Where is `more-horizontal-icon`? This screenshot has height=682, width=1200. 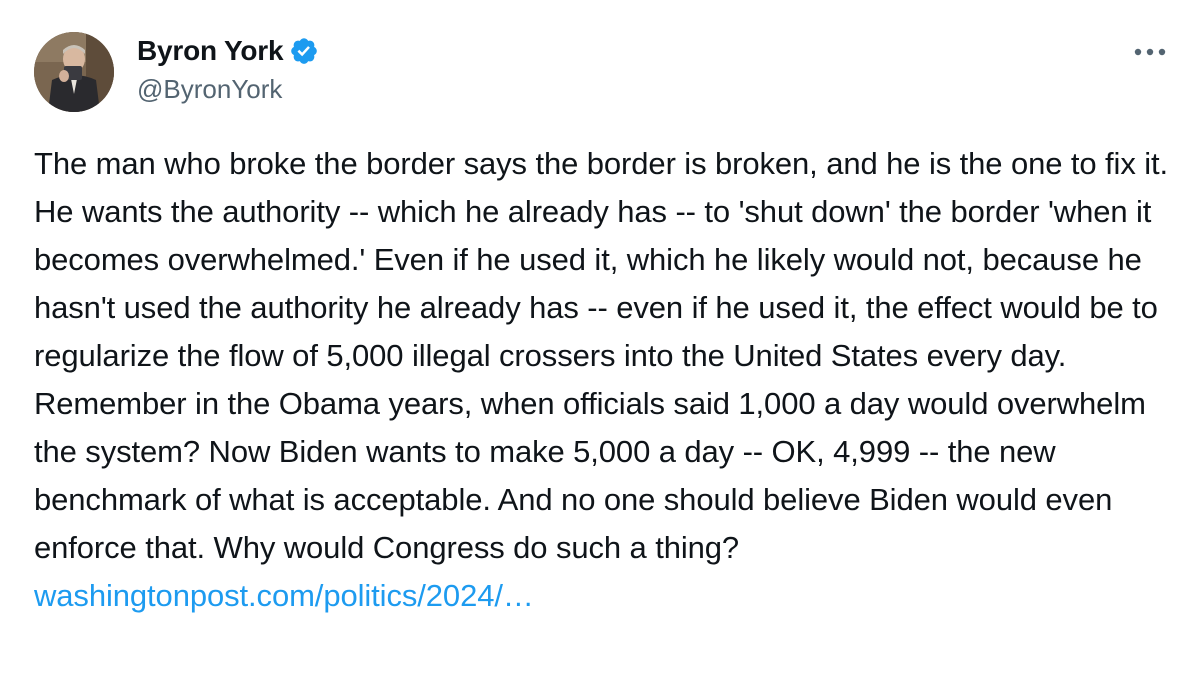
more-horizontal-icon is located at coordinates (1150, 52).